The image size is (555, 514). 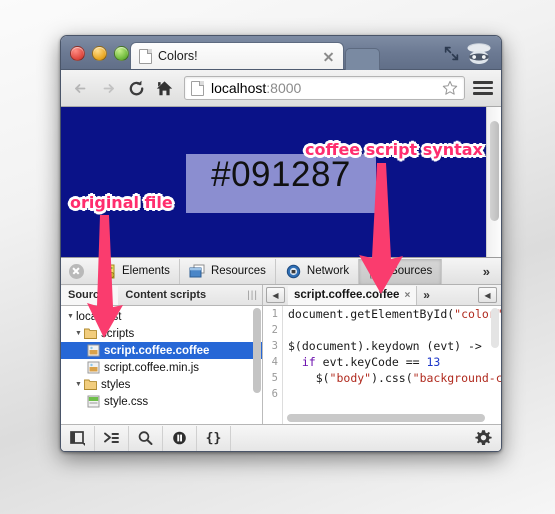 What do you see at coordinates (257, 350) in the screenshot?
I see `navigator-scrollbar-thumb` at bounding box center [257, 350].